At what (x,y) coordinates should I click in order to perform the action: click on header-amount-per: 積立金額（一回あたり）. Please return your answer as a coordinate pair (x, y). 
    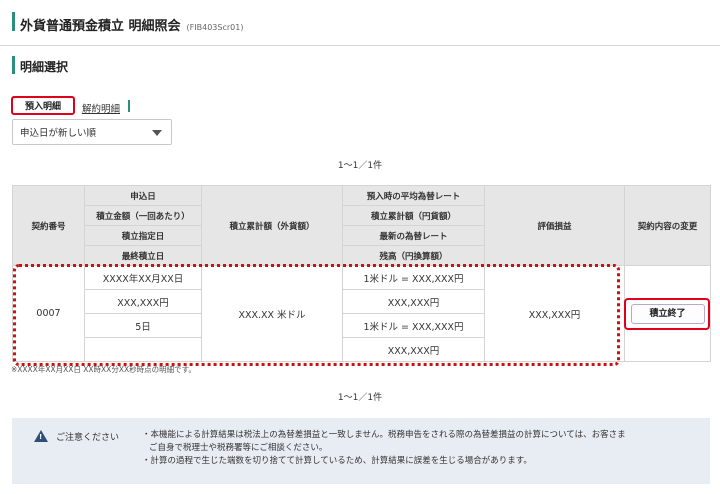
    Looking at the image, I should click on (143, 215).